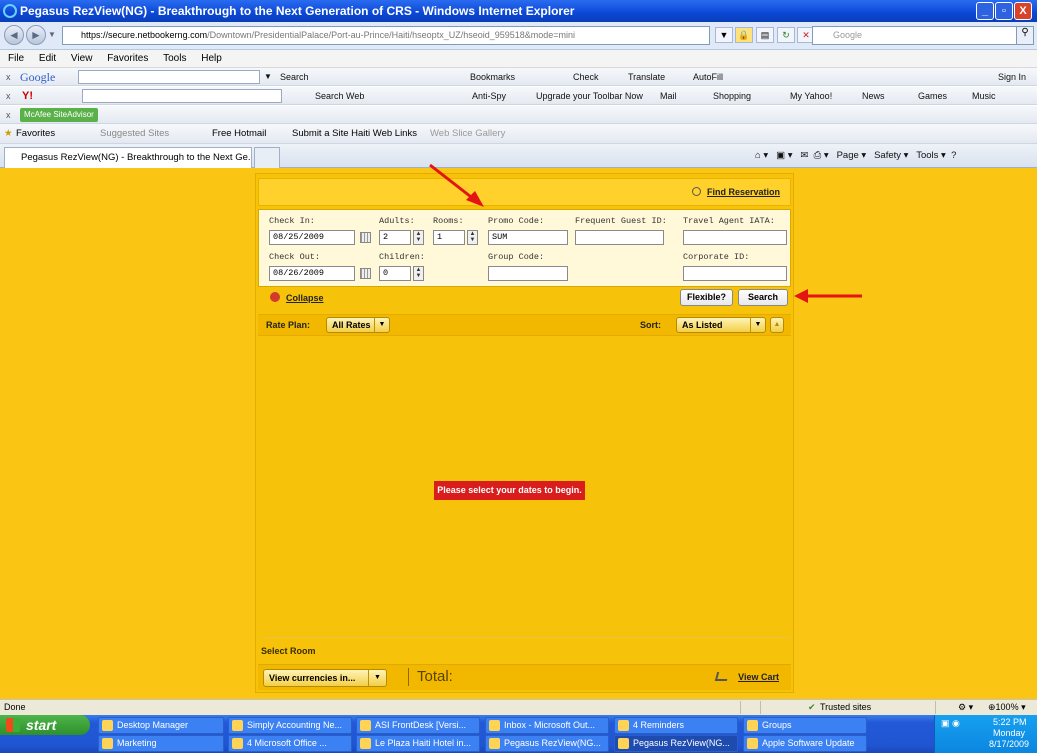 Image resolution: width=1037 pixels, height=753 pixels. I want to click on arrow-to-promo-code, so click(452, 182).